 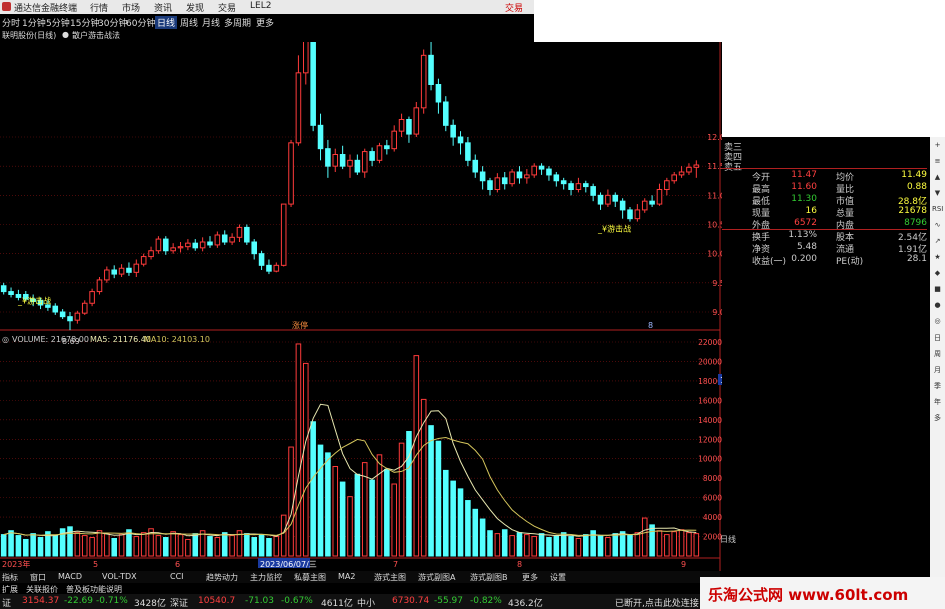 What do you see at coordinates (937, 258) in the screenshot?
I see `side-tool-icon: ★` at bounding box center [937, 258].